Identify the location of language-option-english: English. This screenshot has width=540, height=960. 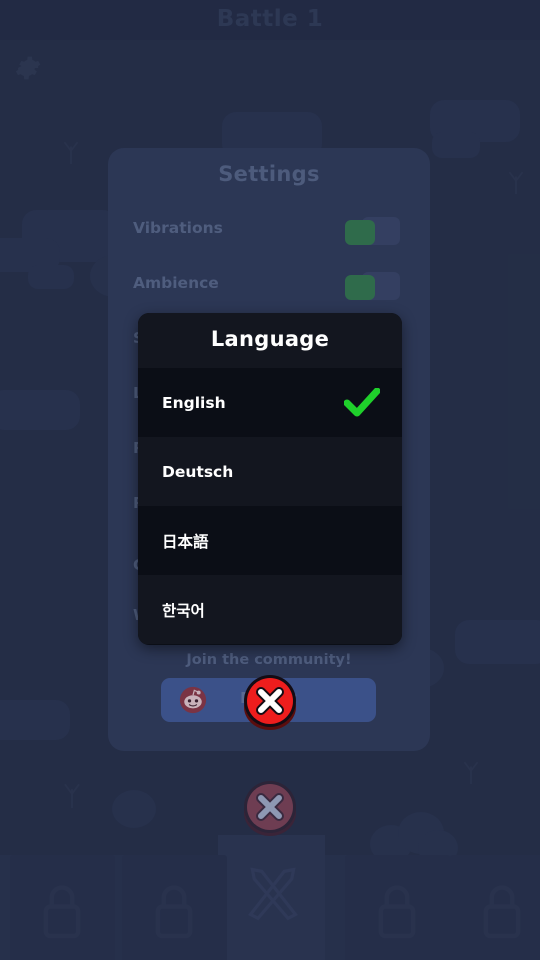
(270, 402).